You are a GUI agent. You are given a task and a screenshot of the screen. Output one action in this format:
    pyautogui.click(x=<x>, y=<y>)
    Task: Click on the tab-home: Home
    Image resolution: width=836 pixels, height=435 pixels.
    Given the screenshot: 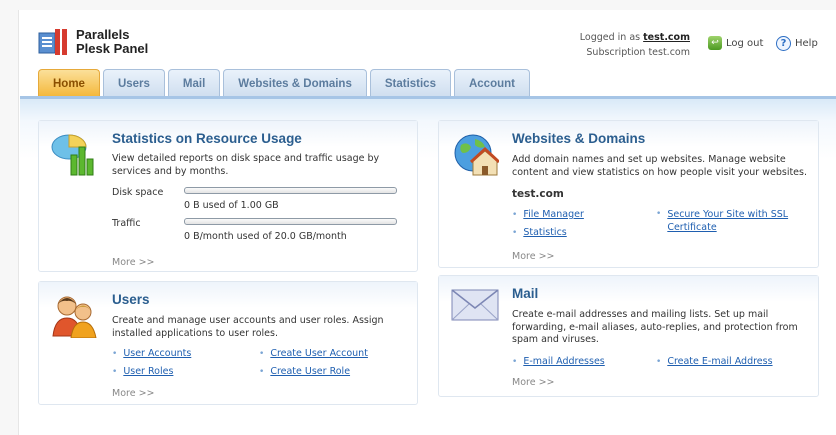 What is the action you would take?
    pyautogui.click(x=69, y=83)
    